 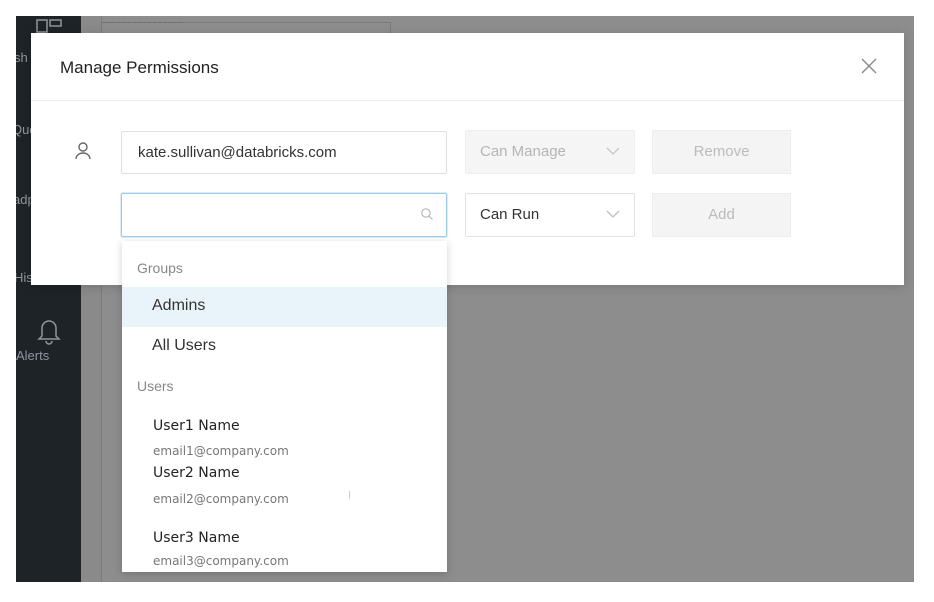 What do you see at coordinates (33, 355) in the screenshot?
I see `sidebar-item-label: Alerts` at bounding box center [33, 355].